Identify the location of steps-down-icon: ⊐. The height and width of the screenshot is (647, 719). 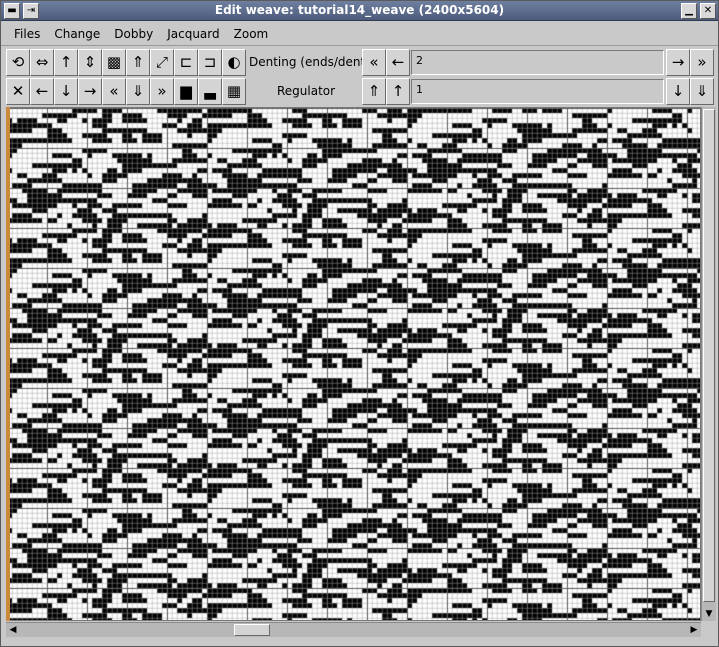
(210, 62).